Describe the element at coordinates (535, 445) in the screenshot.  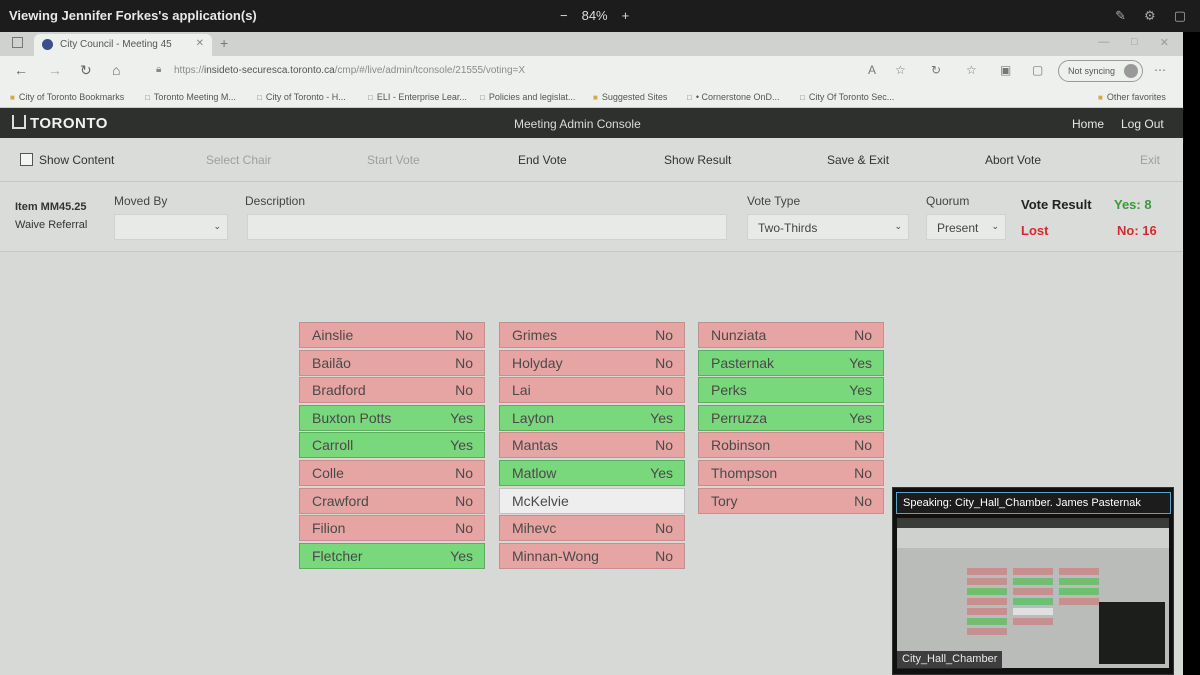
I see `councillor-name: Mantas` at that location.